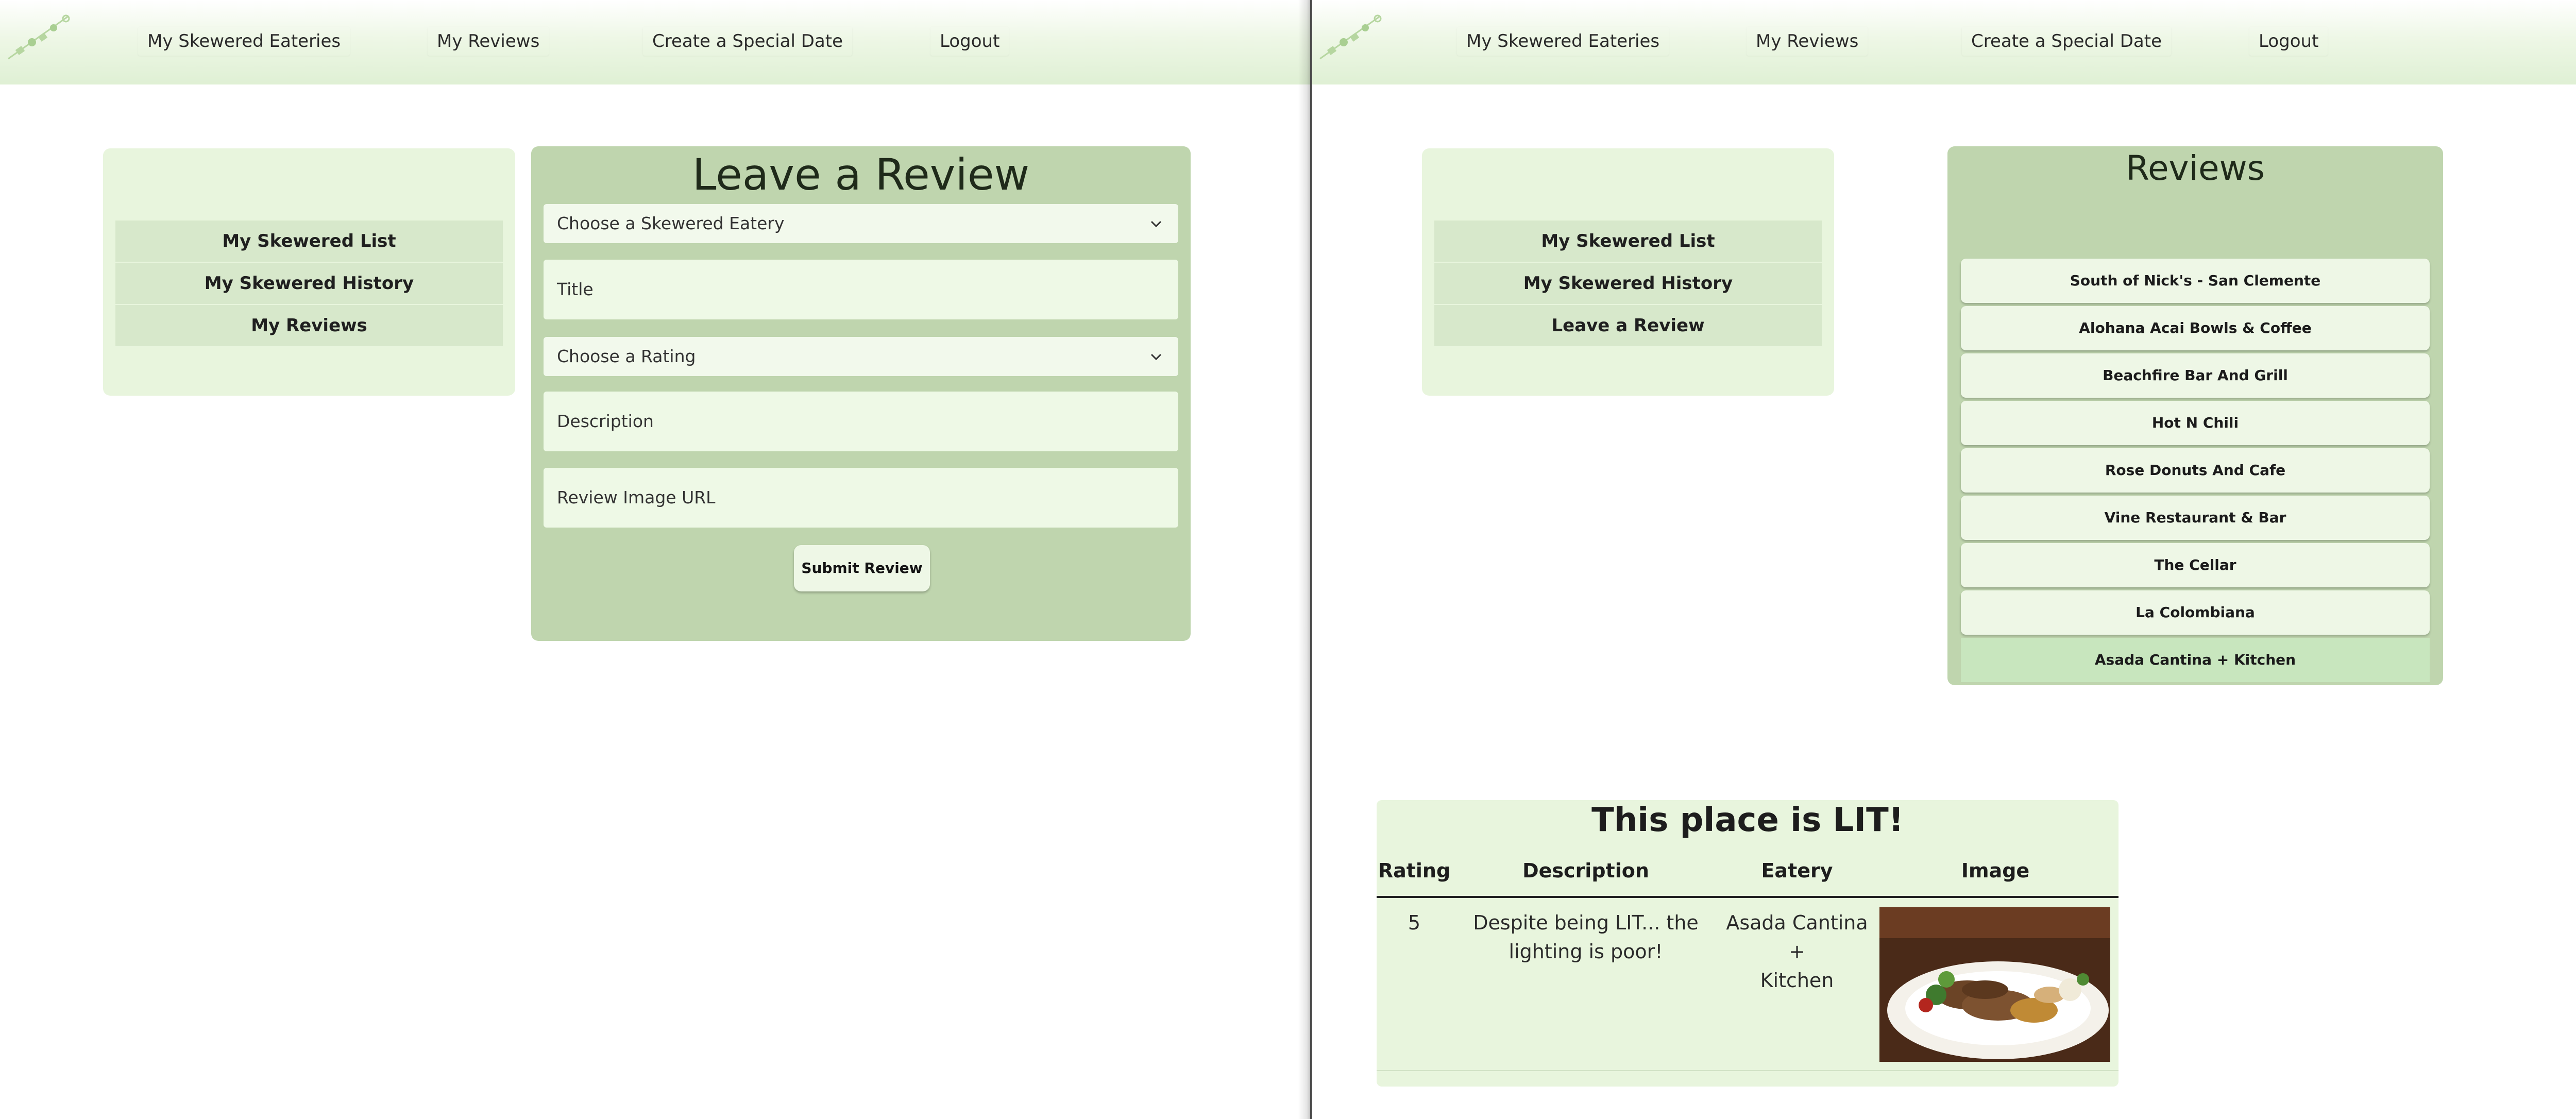 This screenshot has width=2576, height=1119. I want to click on cell-rating: 5, so click(1414, 922).